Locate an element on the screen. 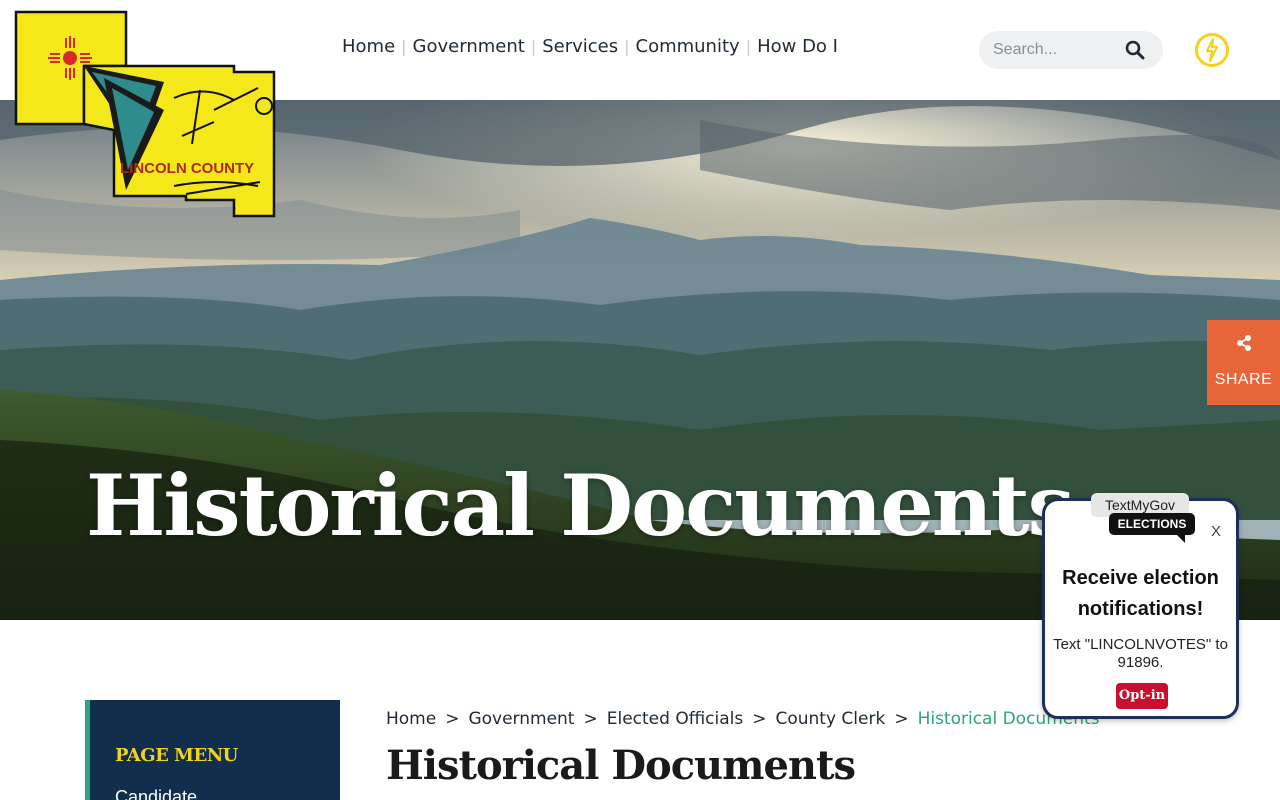  search-box is located at coordinates (1071, 50).